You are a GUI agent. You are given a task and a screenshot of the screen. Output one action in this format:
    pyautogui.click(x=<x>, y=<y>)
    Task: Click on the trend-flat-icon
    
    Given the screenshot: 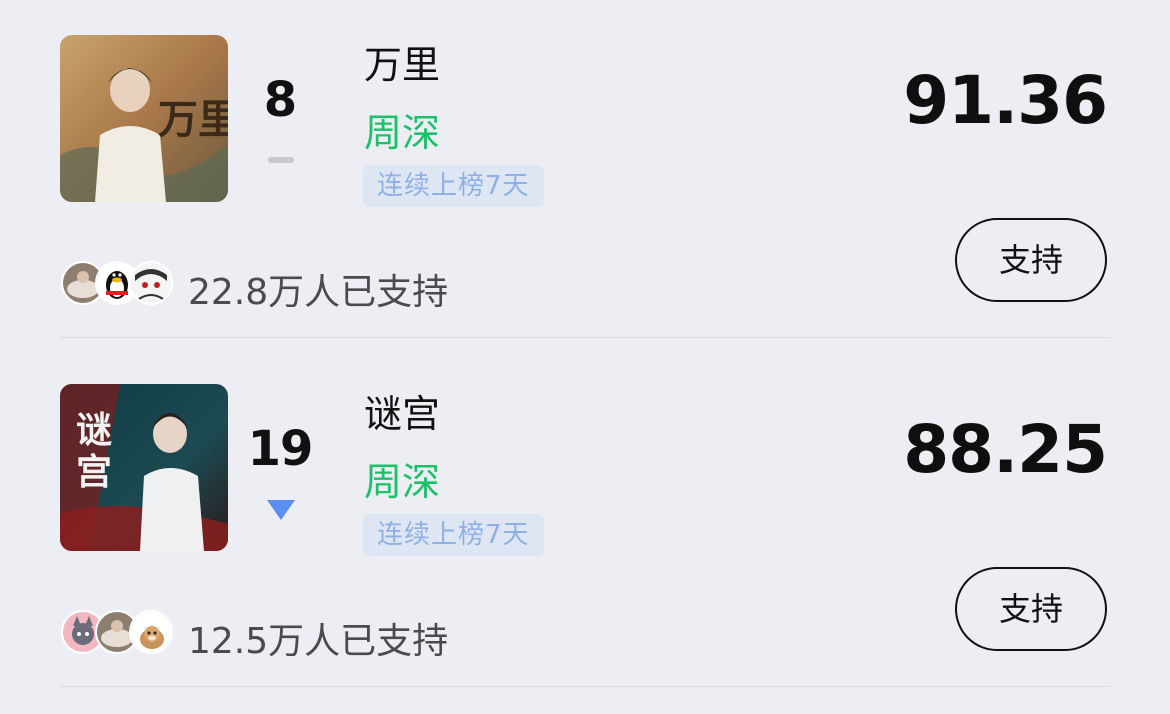 What is the action you would take?
    pyautogui.click(x=281, y=160)
    